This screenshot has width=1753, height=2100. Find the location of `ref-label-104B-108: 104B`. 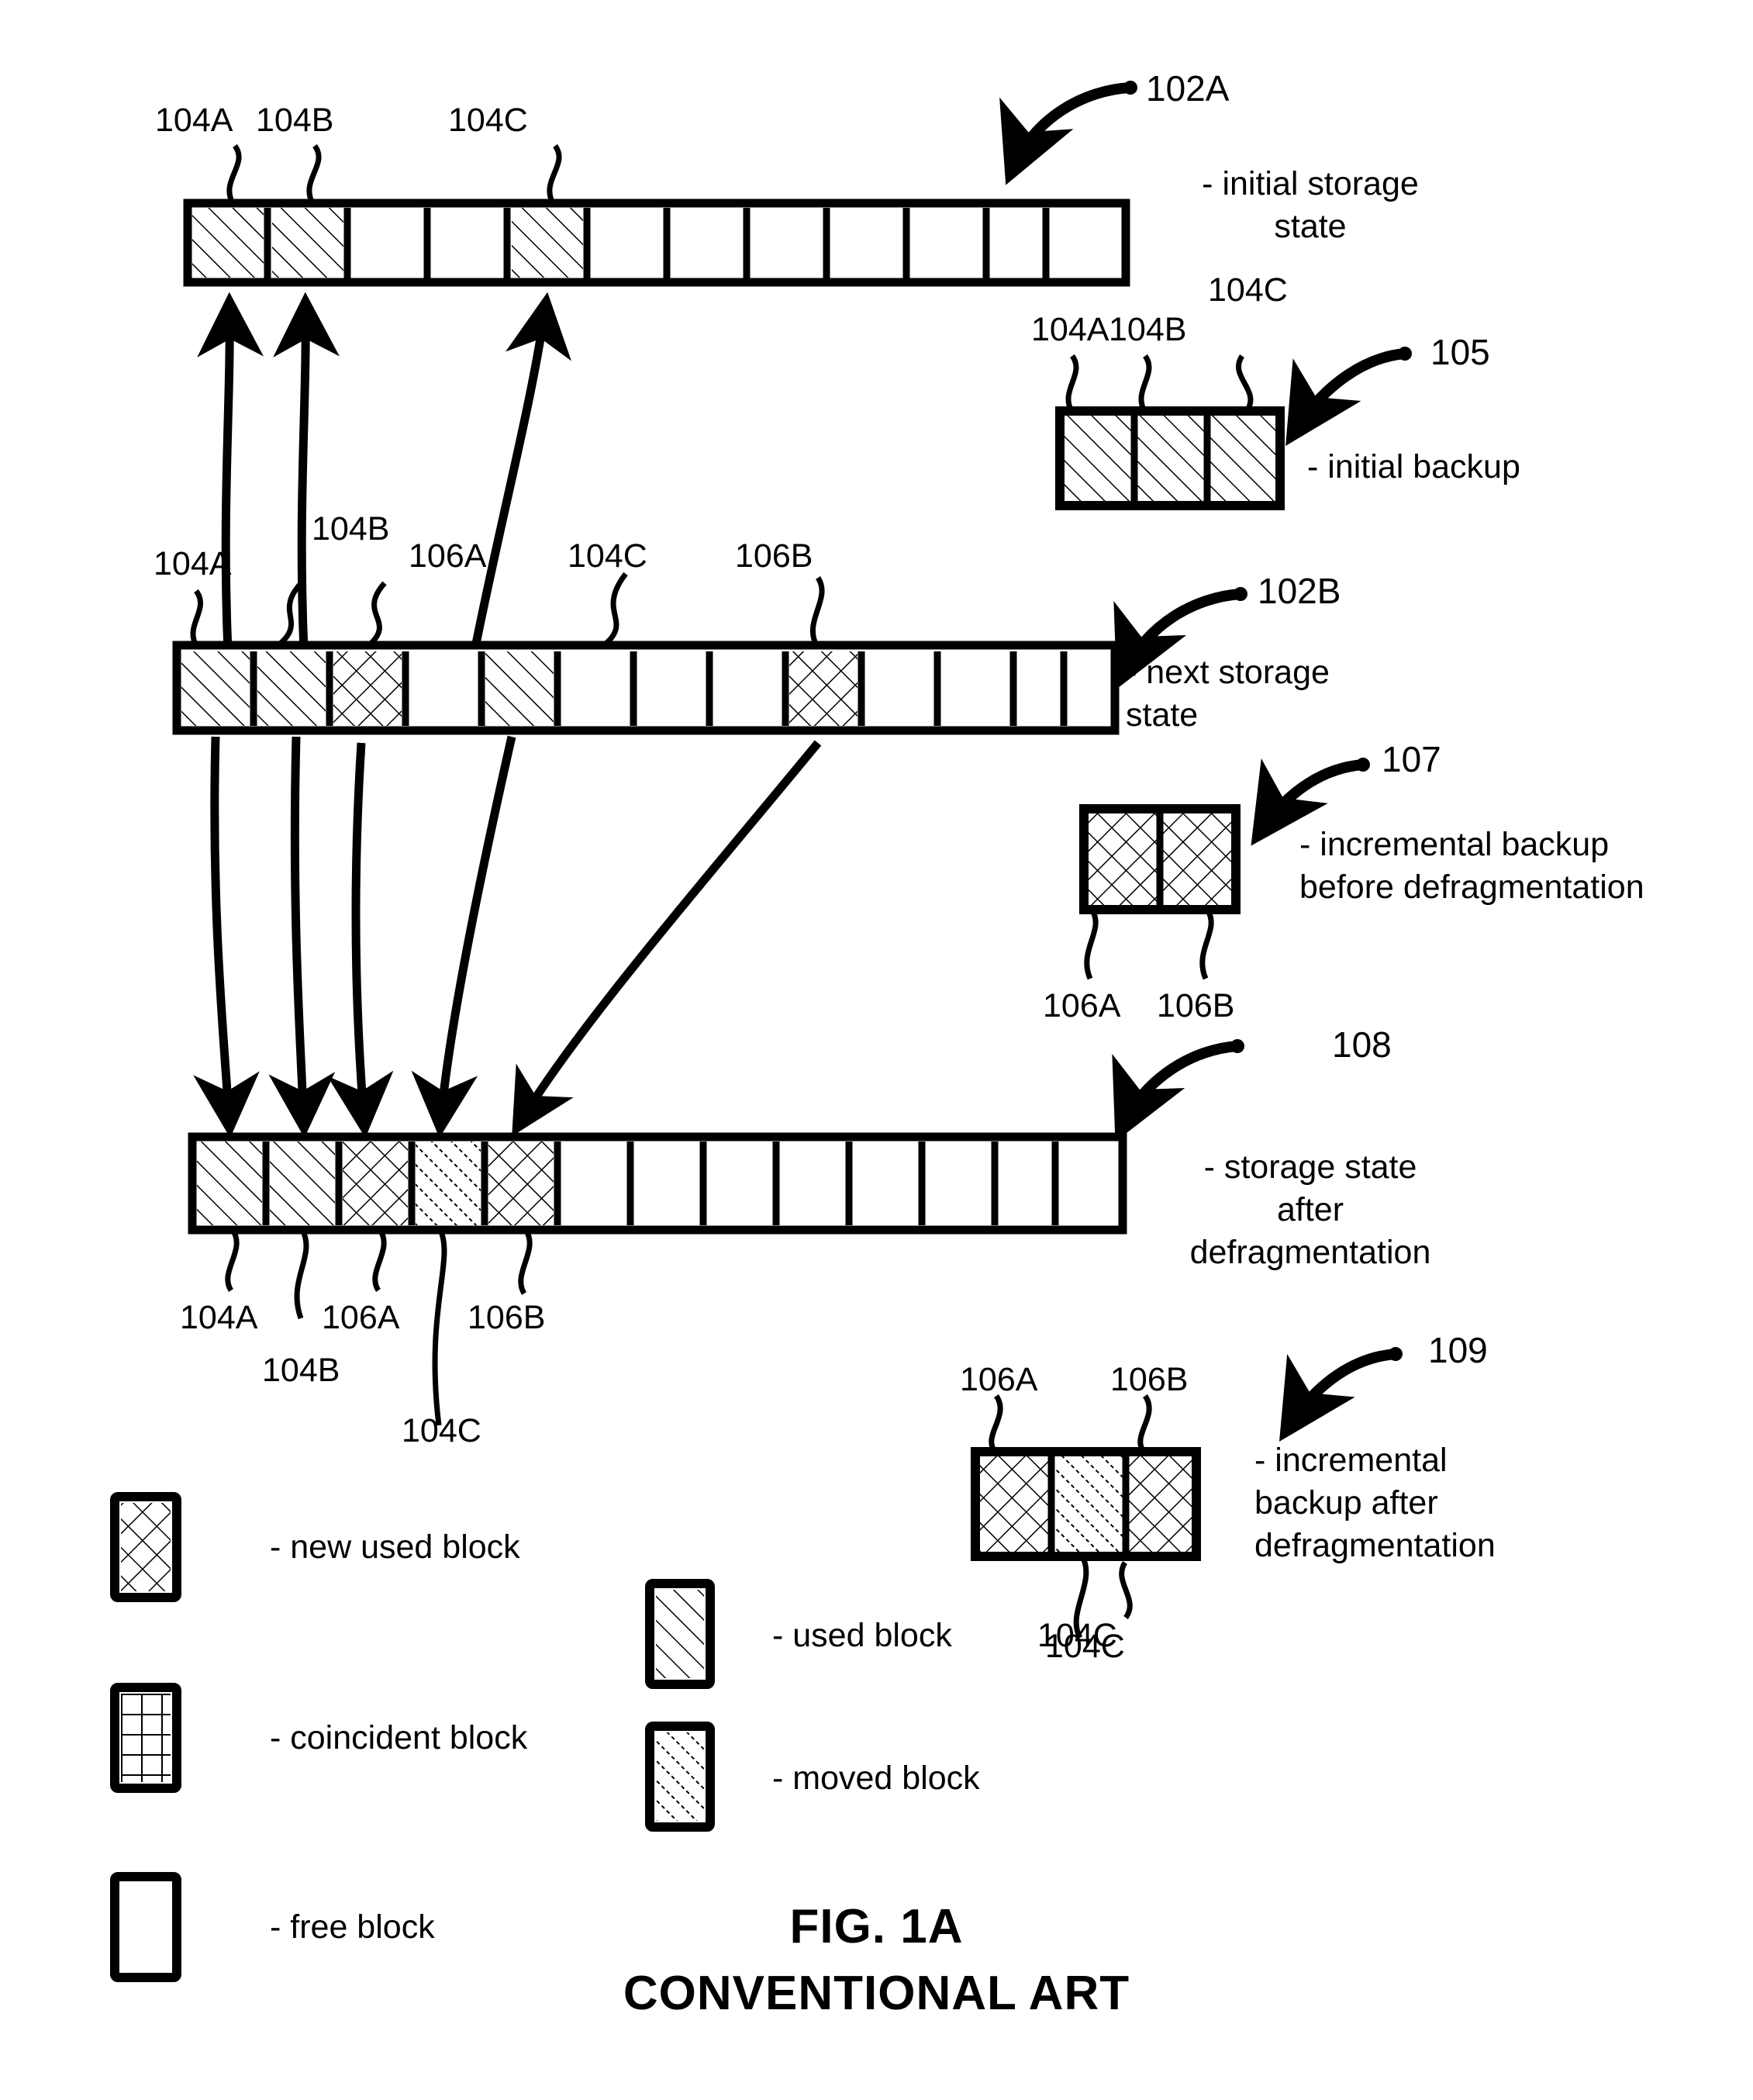

ref-label-104B-108: 104B is located at coordinates (301, 1370).